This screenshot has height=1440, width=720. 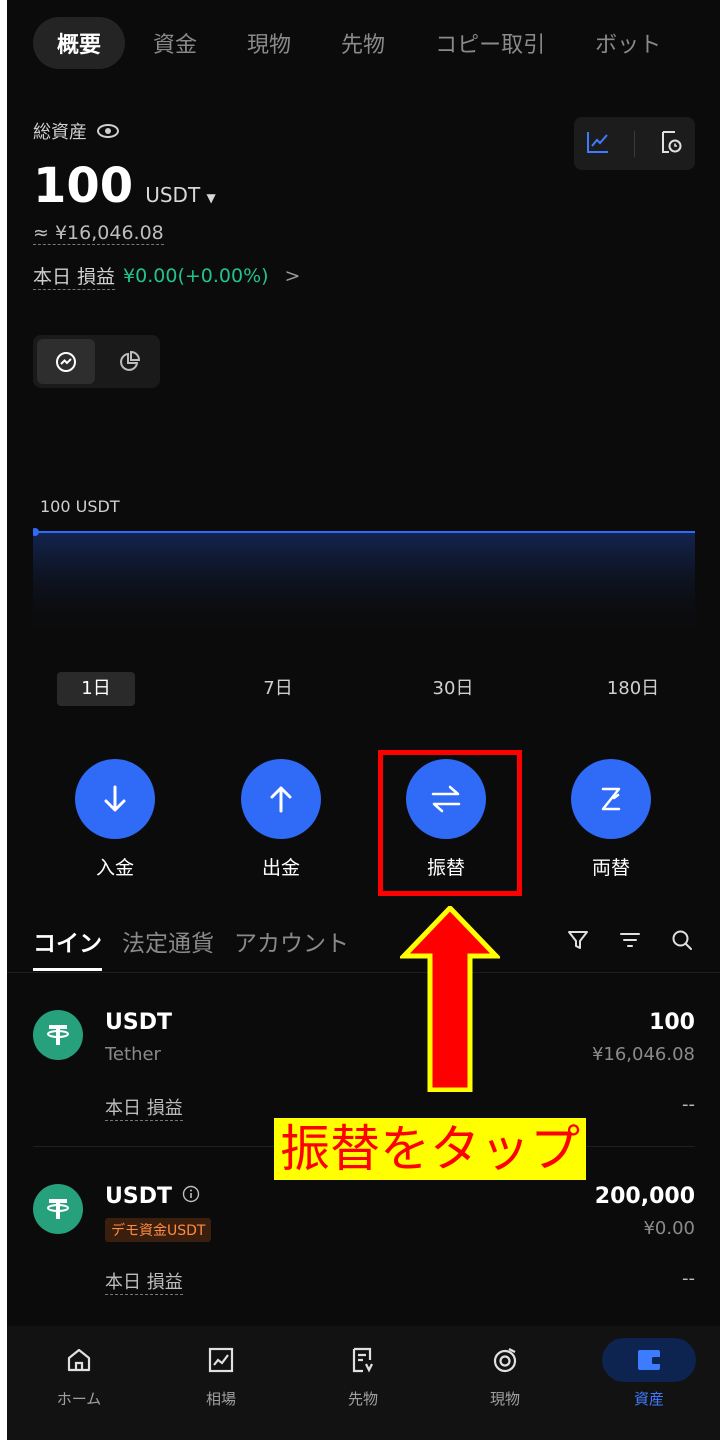 I want to click on pnl-label: 本日 損益, so click(x=74, y=276).